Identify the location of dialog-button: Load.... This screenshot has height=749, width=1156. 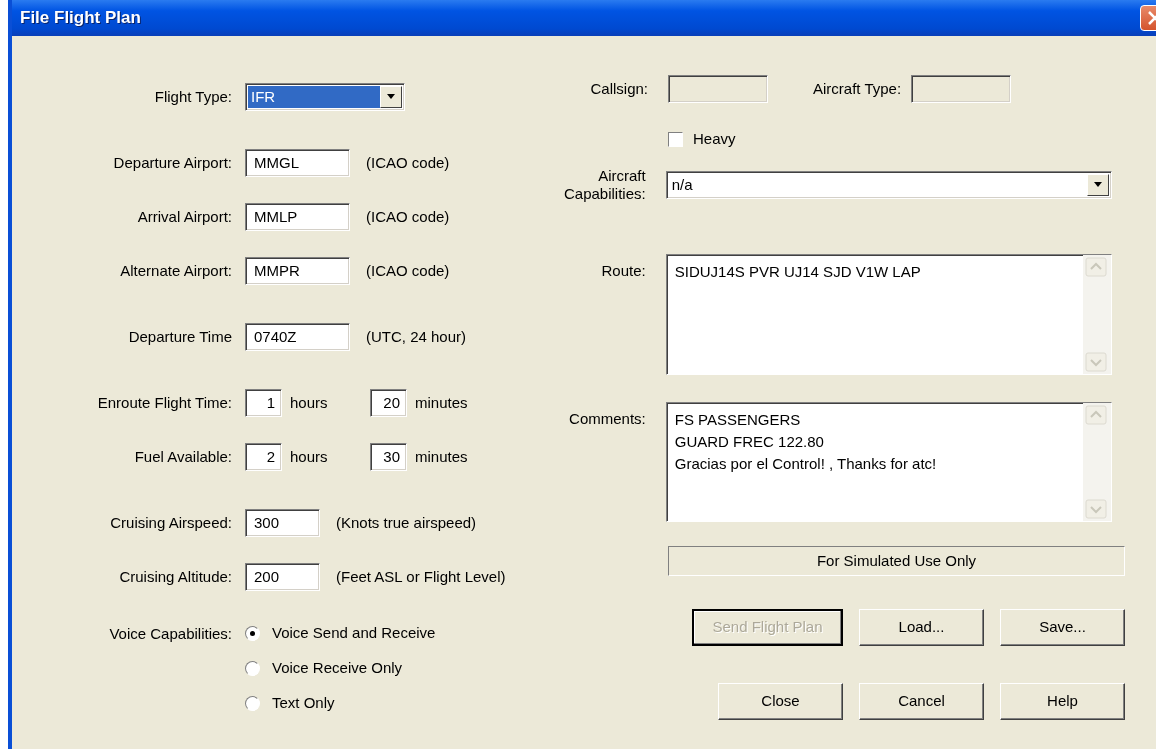
(921, 627).